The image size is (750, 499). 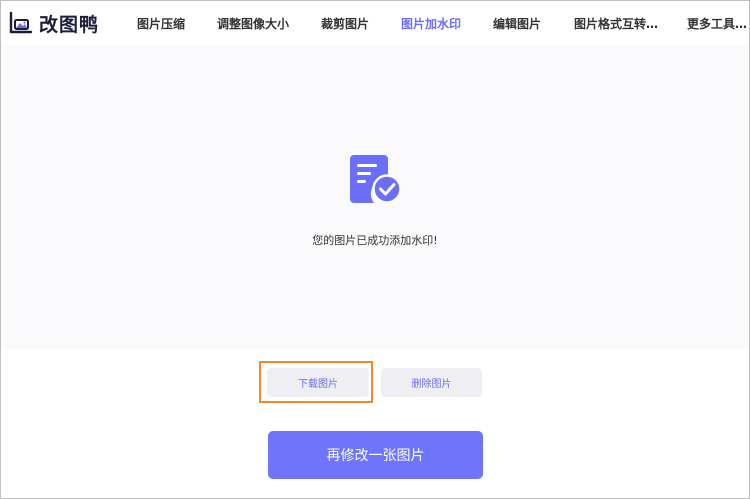 What do you see at coordinates (517, 23) in the screenshot?
I see `nav-item-edit: 编辑图片` at bounding box center [517, 23].